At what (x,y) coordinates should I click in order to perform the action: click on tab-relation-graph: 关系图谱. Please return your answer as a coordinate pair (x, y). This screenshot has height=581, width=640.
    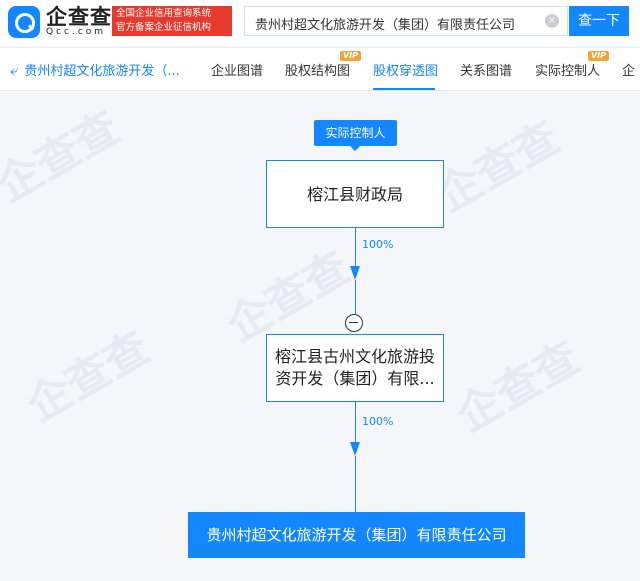
    Looking at the image, I should click on (486, 69).